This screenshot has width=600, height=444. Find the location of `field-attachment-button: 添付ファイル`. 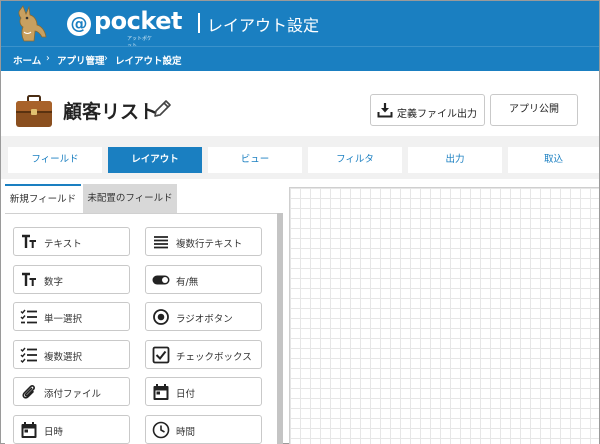

field-attachment-button: 添付ファイル is located at coordinates (71, 391).